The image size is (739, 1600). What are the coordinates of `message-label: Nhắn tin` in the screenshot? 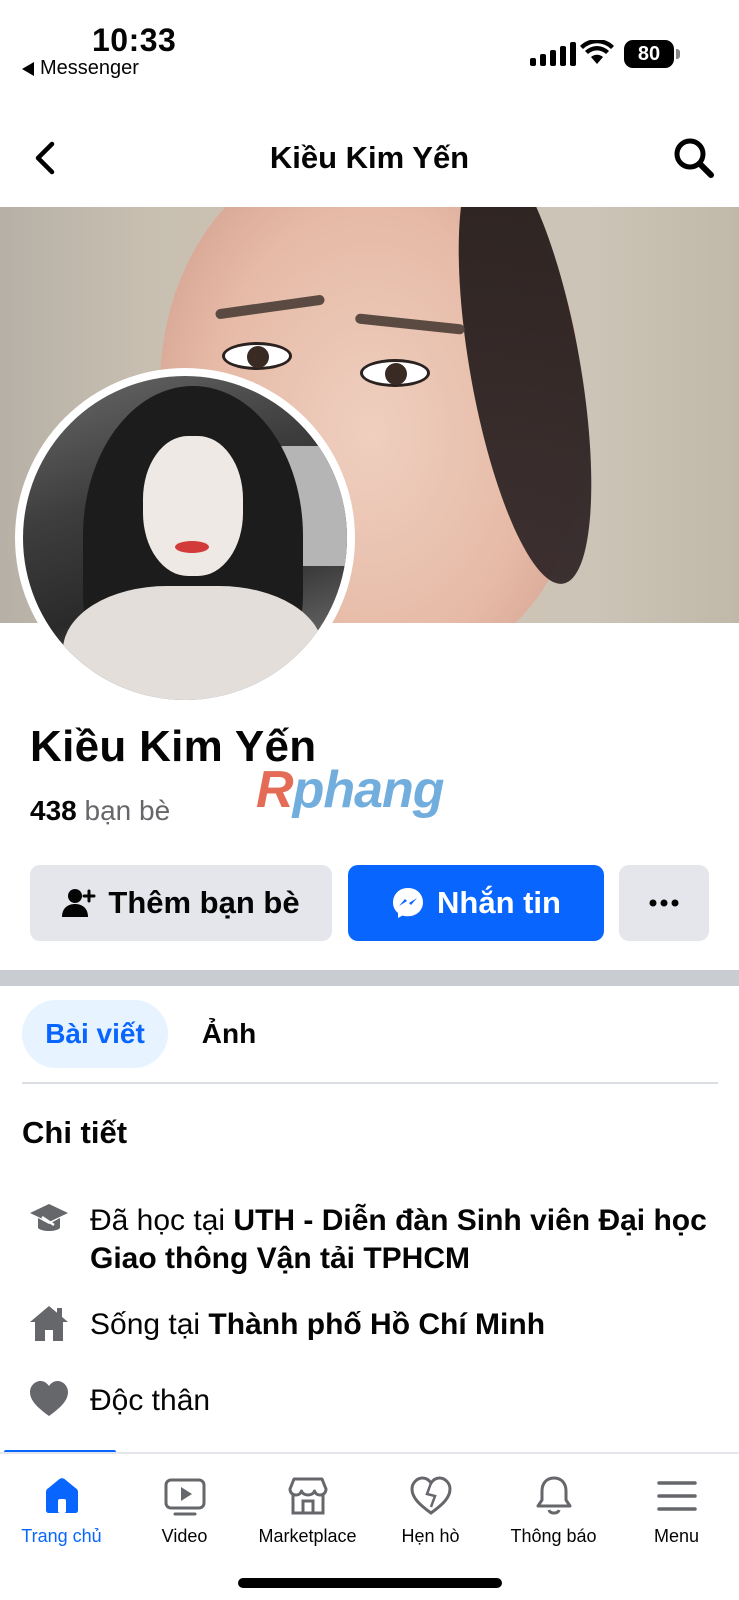 It's located at (499, 902).